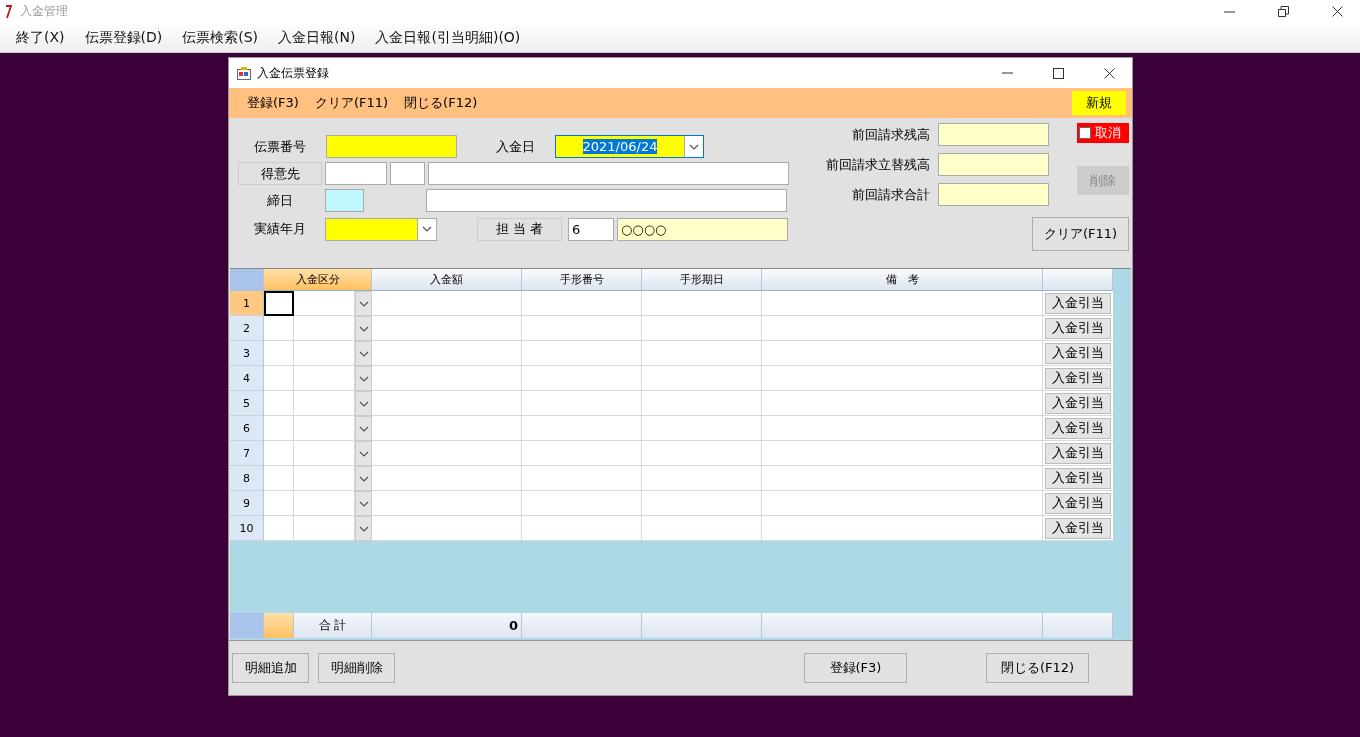 This screenshot has width=1360, height=737. What do you see at coordinates (344, 200) in the screenshot?
I see `closing-day-field` at bounding box center [344, 200].